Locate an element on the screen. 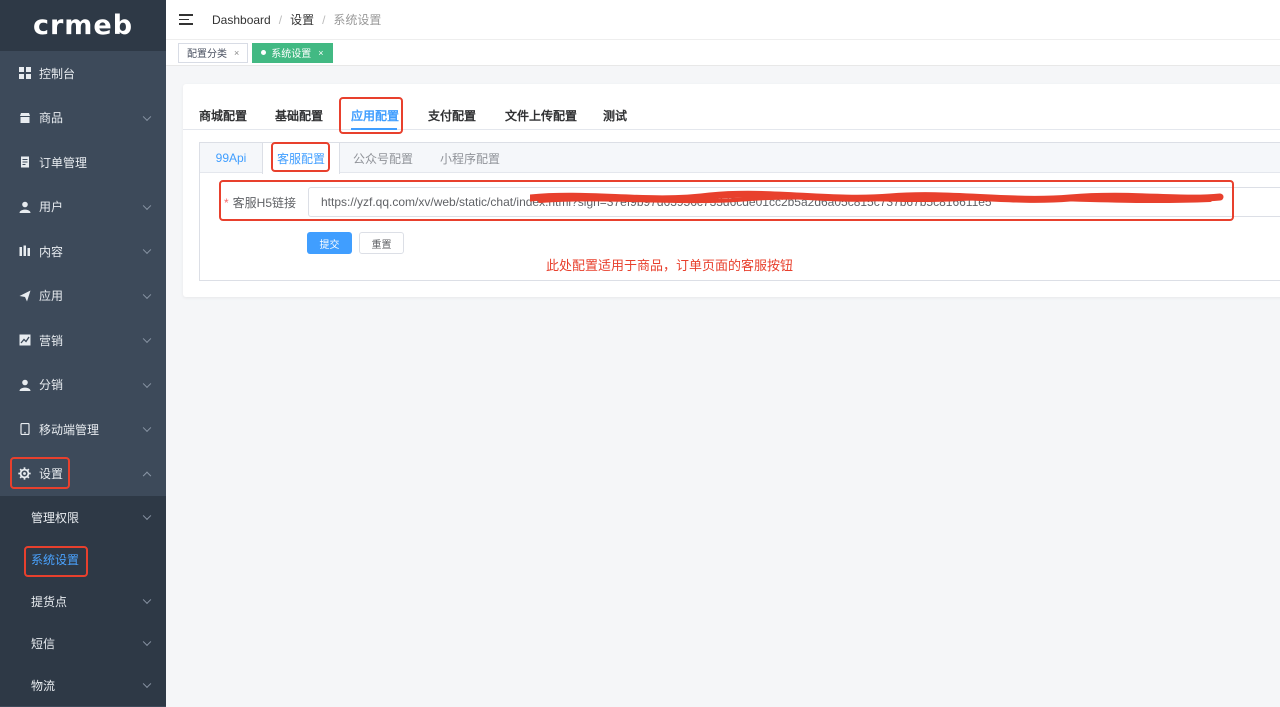 The image size is (1280, 707). sidebar-item-label: 提货点 is located at coordinates (49, 601).